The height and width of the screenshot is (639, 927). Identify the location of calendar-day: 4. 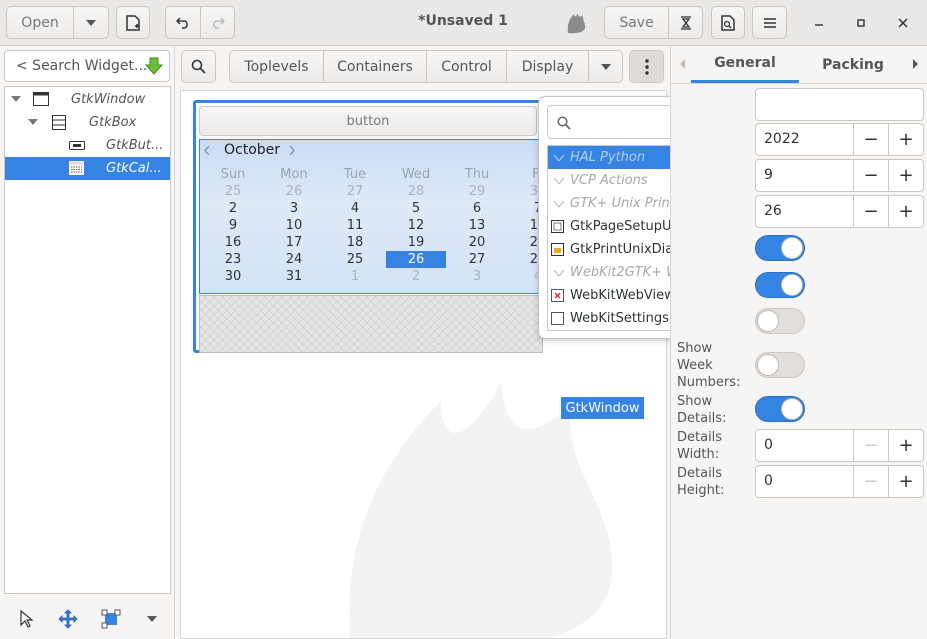
(355, 208).